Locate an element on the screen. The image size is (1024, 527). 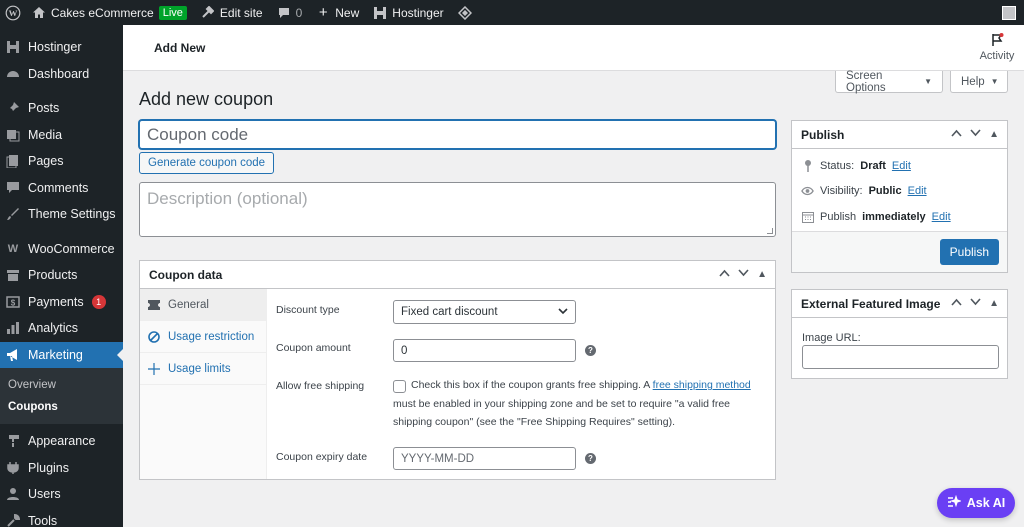
comments-link: 0 is located at coordinates (290, 12).